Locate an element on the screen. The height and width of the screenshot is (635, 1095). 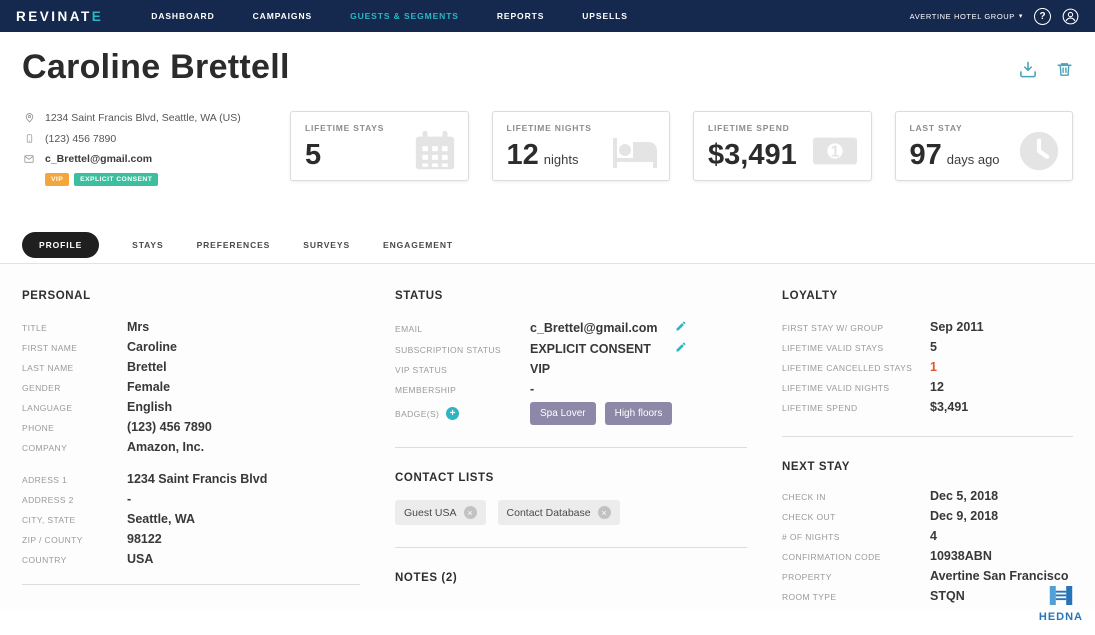
clock-icon is located at coordinates (1039, 153).